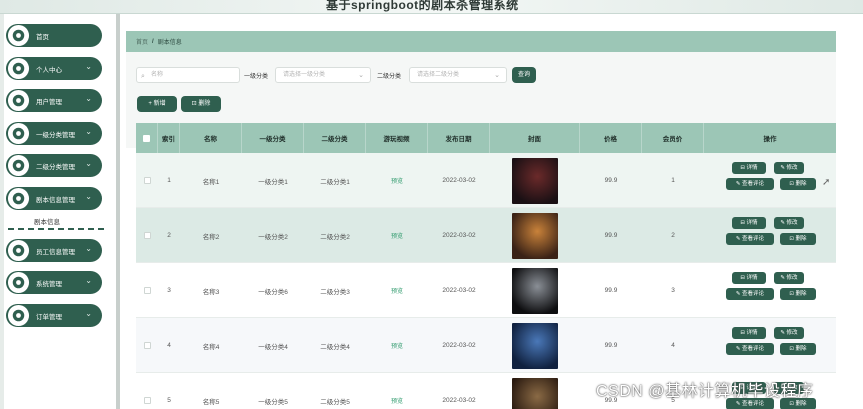 This screenshot has width=863, height=409. I want to click on cat2-select: 请选择二级分类 ⌄, so click(458, 75).